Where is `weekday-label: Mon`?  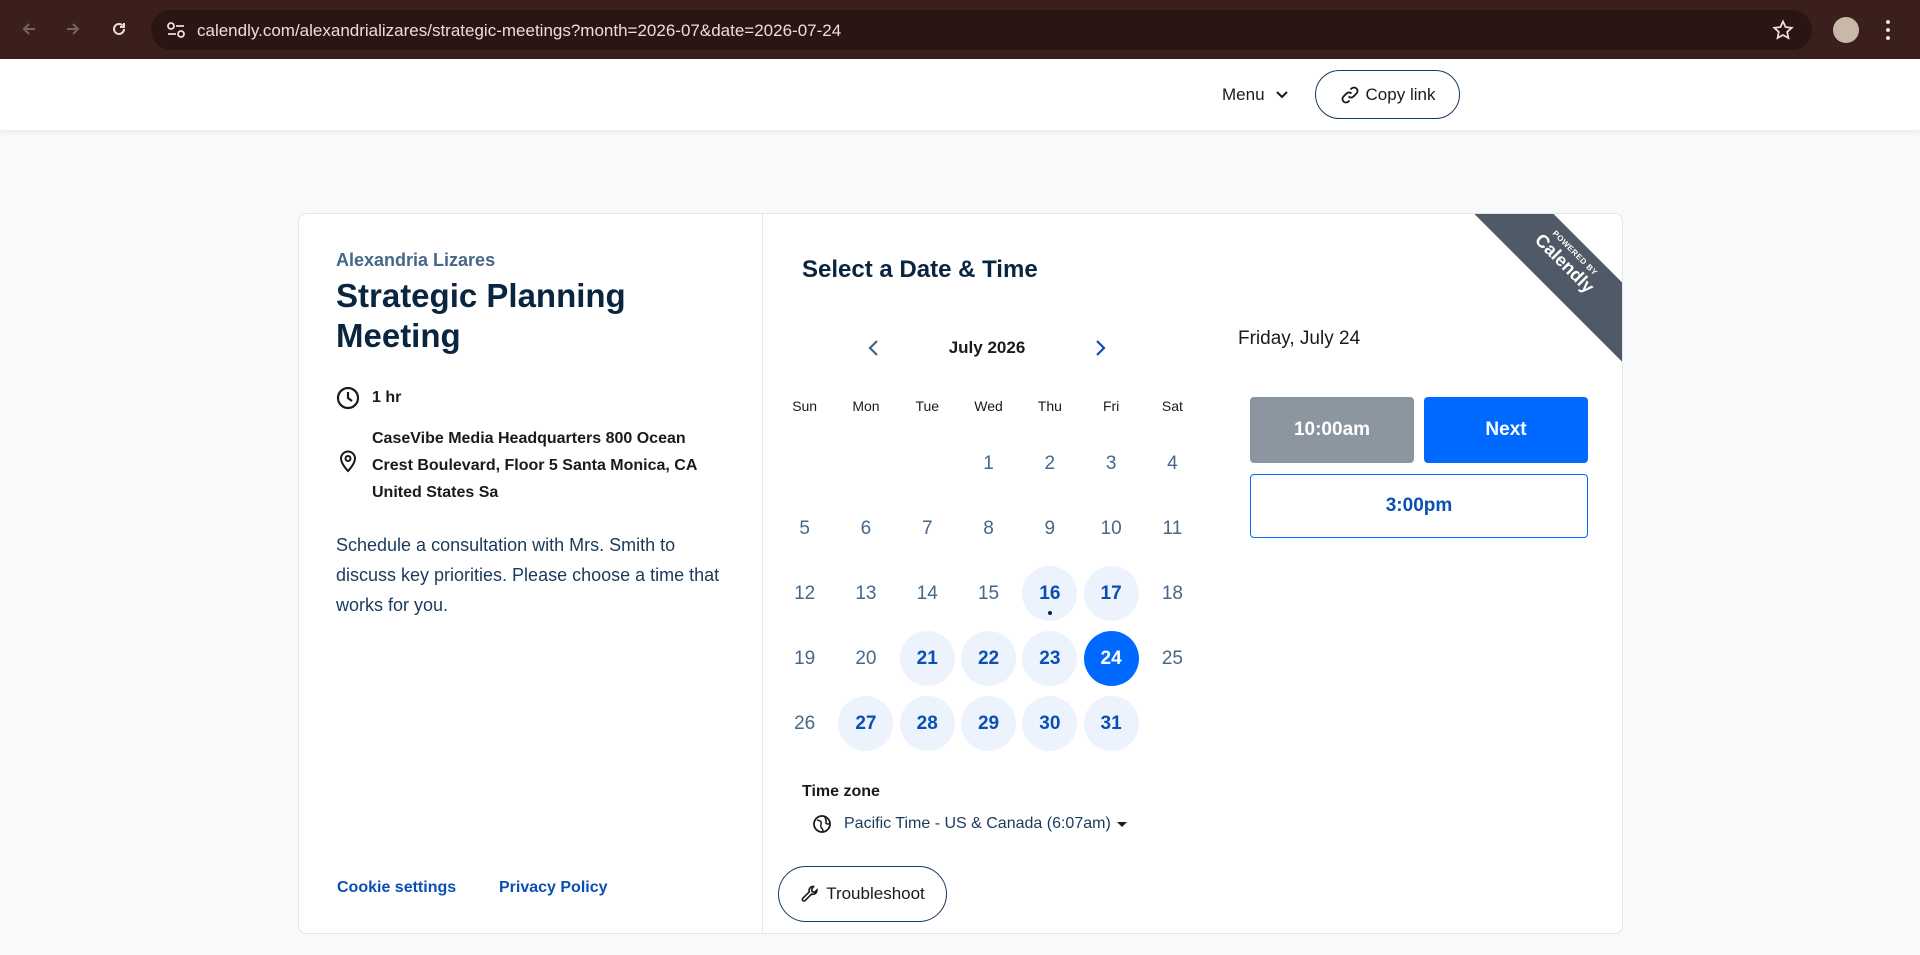
weekday-label: Mon is located at coordinates (866, 406).